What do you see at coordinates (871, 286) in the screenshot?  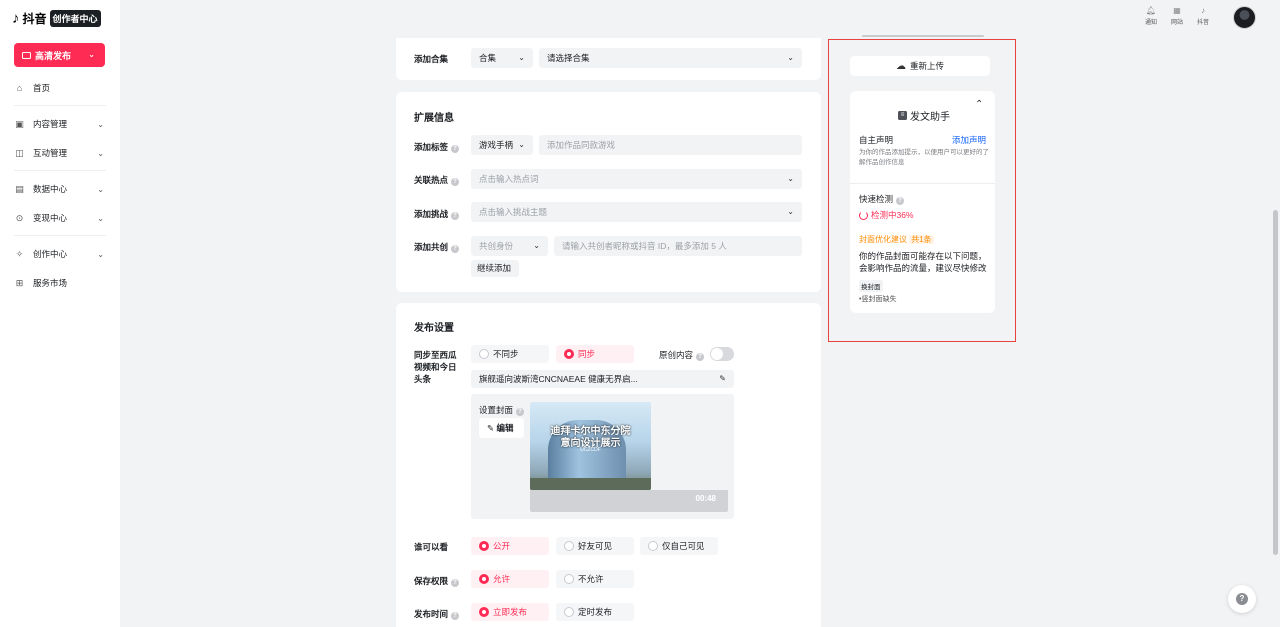 I see `change-cover-button: 换封面` at bounding box center [871, 286].